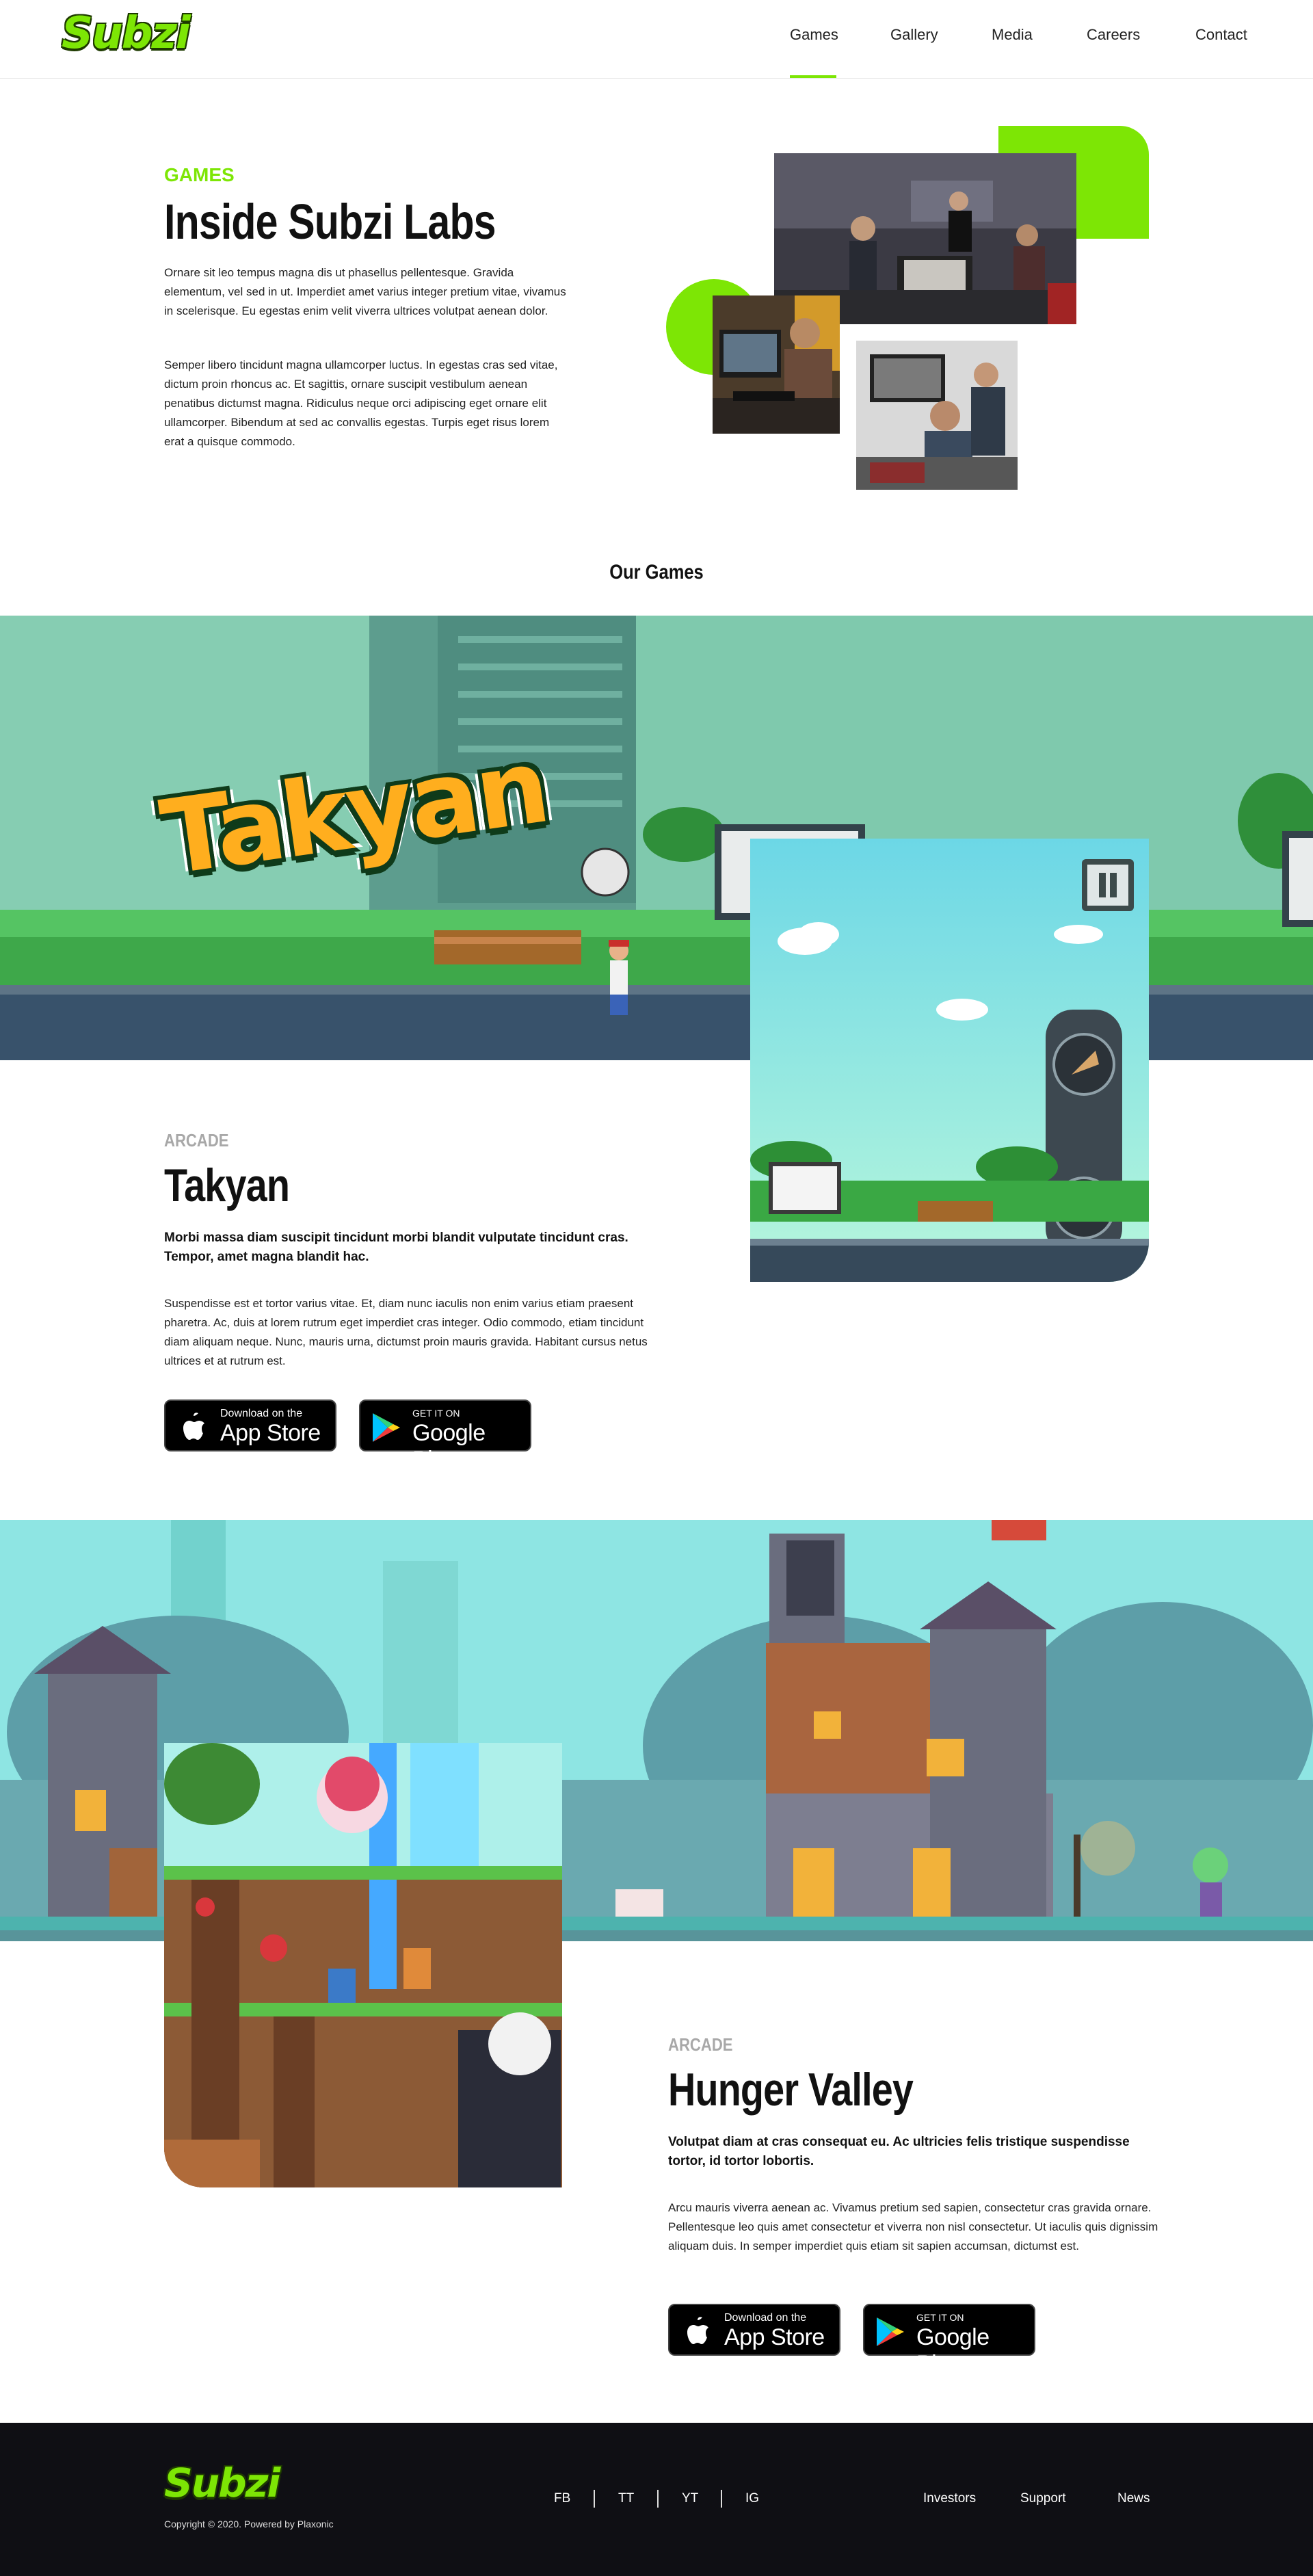 Image resolution: width=1313 pixels, height=2576 pixels. What do you see at coordinates (227, 1185) in the screenshot?
I see `takyan-title: Takyan` at bounding box center [227, 1185].